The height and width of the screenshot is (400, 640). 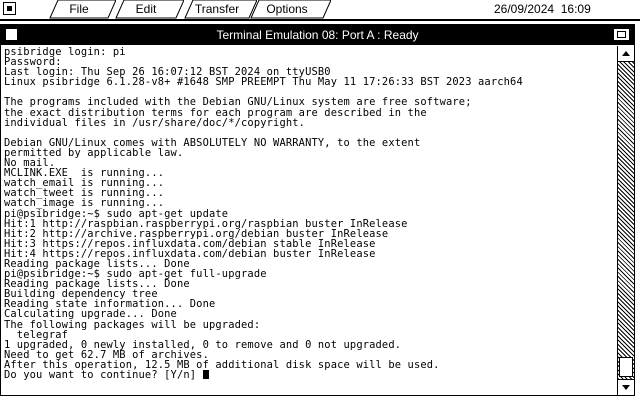 What do you see at coordinates (132, 324) in the screenshot?
I see `terminal-line: The following packages will be upgraded:` at bounding box center [132, 324].